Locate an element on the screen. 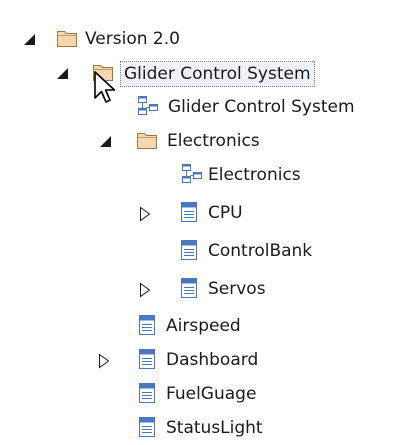  tree-node-servos: Servos is located at coordinates (197, 289).